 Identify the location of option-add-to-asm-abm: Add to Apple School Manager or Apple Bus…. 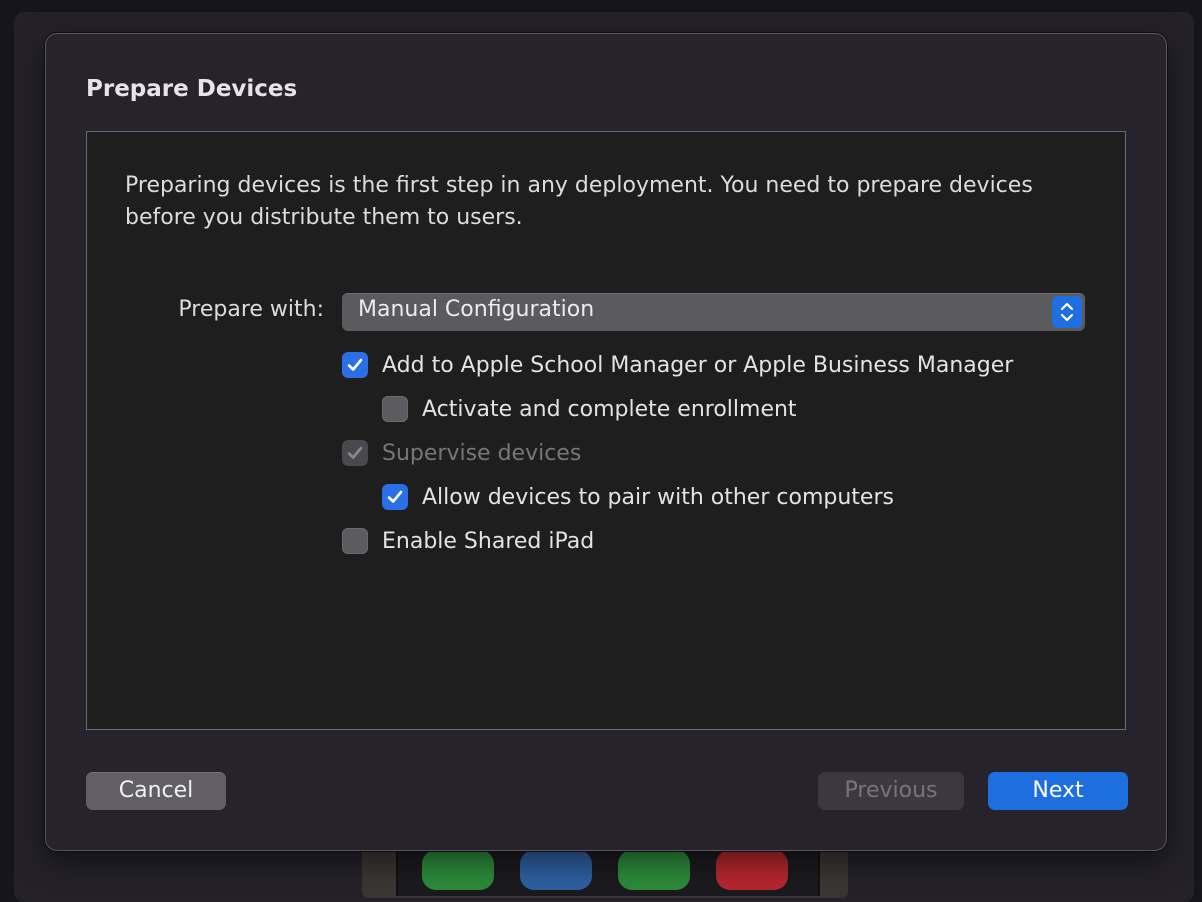
(677, 365).